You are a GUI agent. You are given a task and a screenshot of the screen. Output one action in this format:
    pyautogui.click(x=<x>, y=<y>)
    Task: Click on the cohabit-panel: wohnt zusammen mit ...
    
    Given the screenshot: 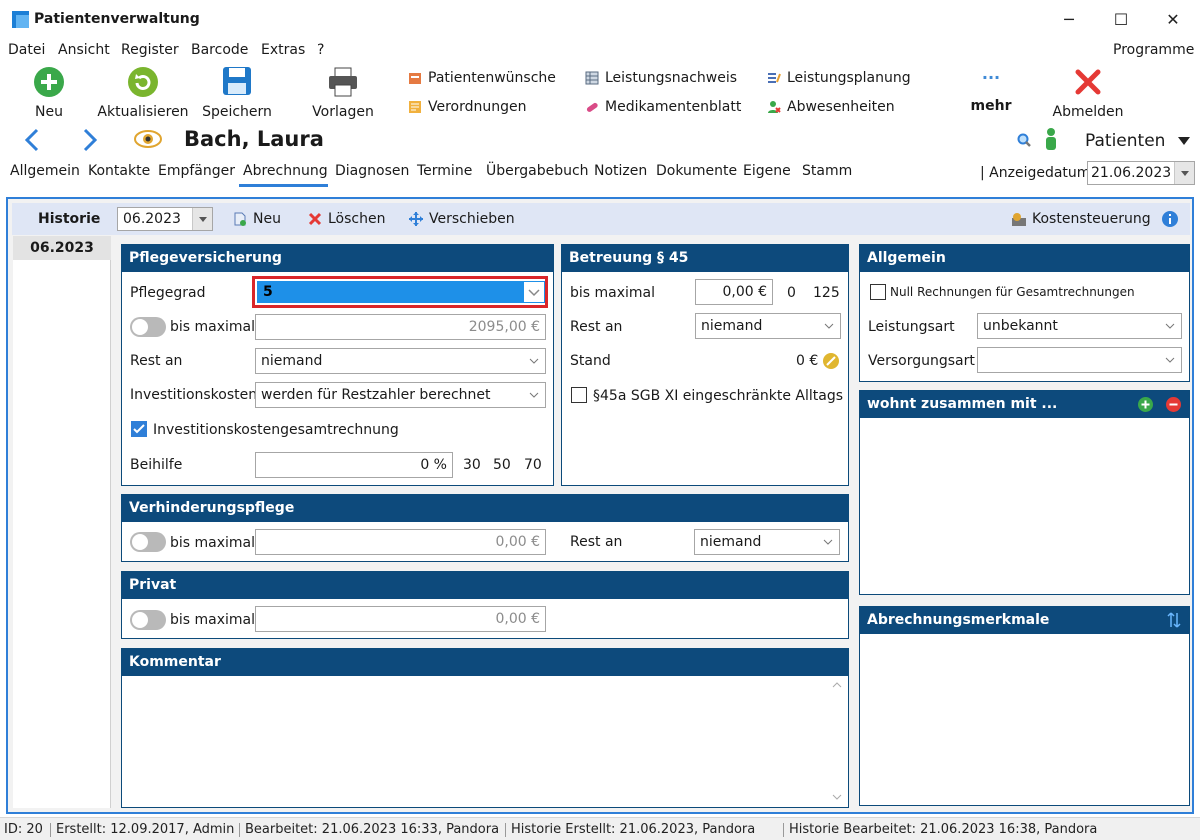 What is the action you would take?
    pyautogui.click(x=1024, y=492)
    